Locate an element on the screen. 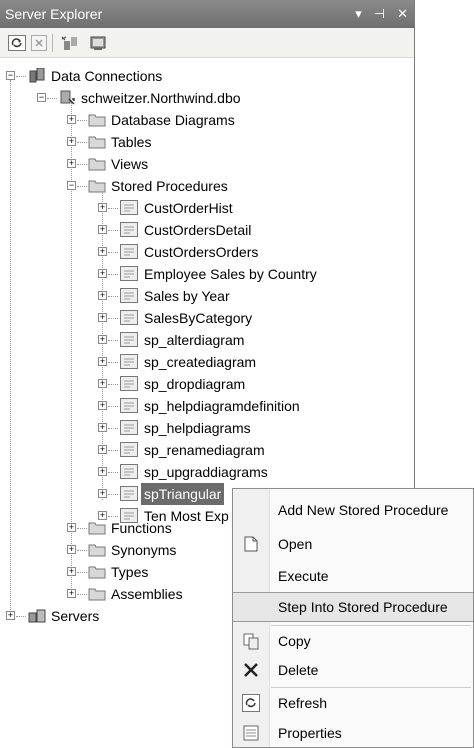 The image size is (474, 748). tree-node-label: sp_creatediagram is located at coordinates (200, 362).